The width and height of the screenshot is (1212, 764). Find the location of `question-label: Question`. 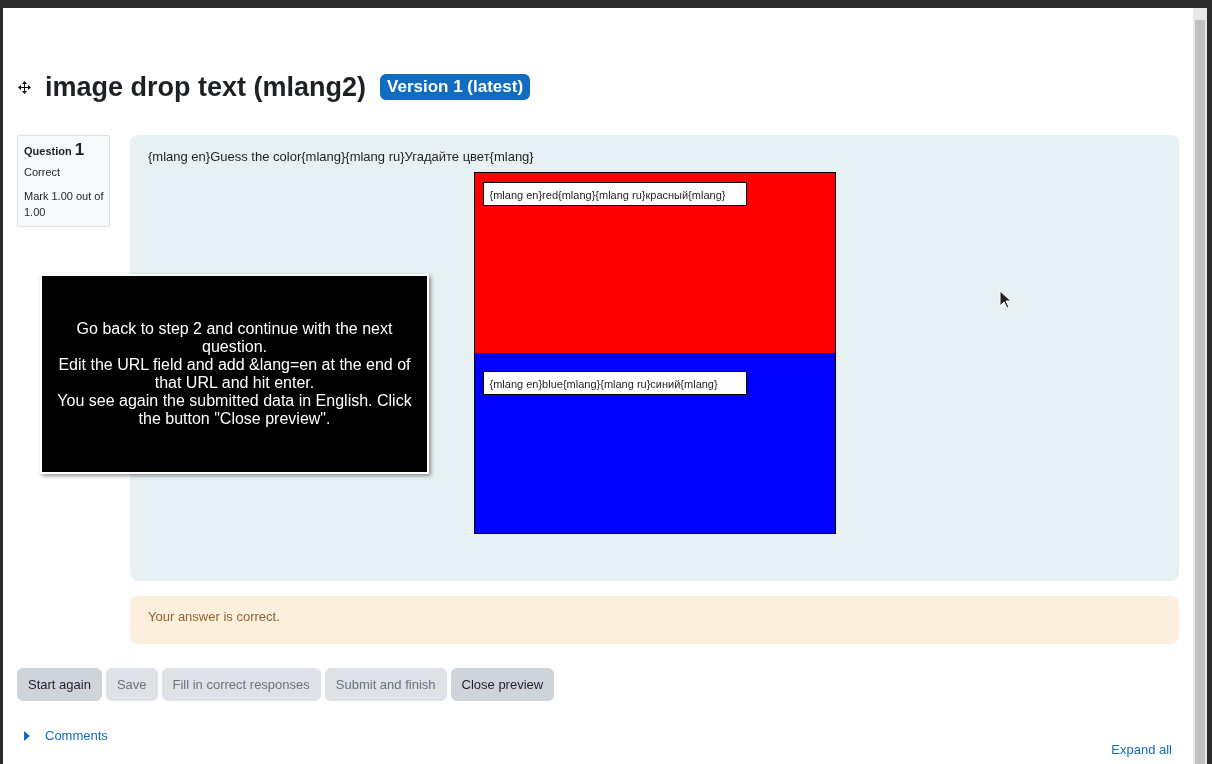

question-label: Question is located at coordinates (48, 151).